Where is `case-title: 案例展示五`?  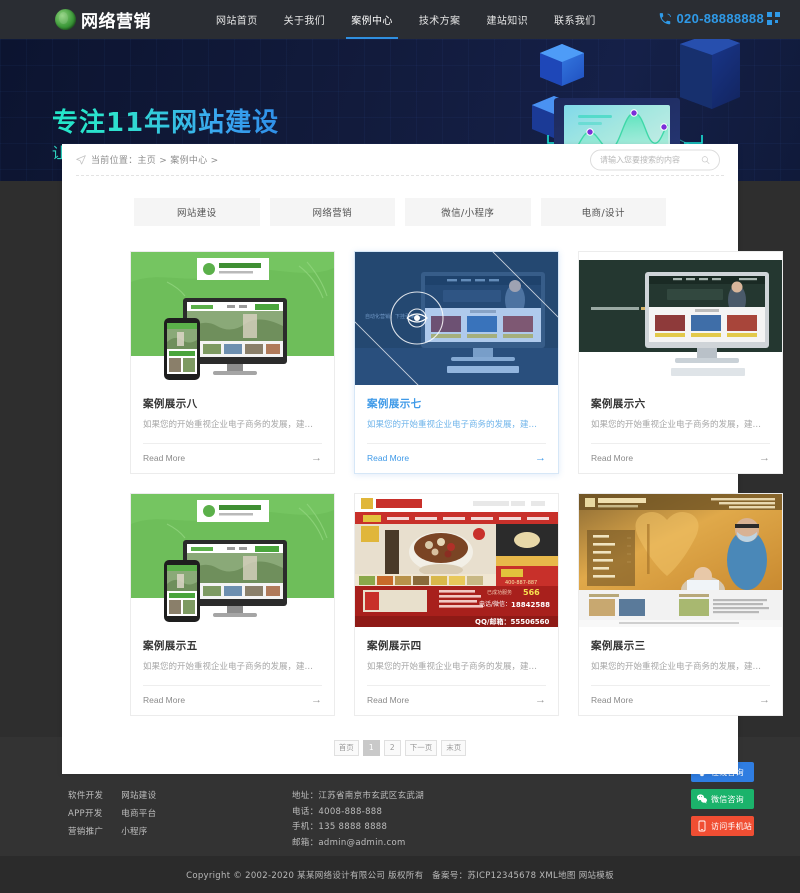 case-title: 案例展示五 is located at coordinates (170, 645).